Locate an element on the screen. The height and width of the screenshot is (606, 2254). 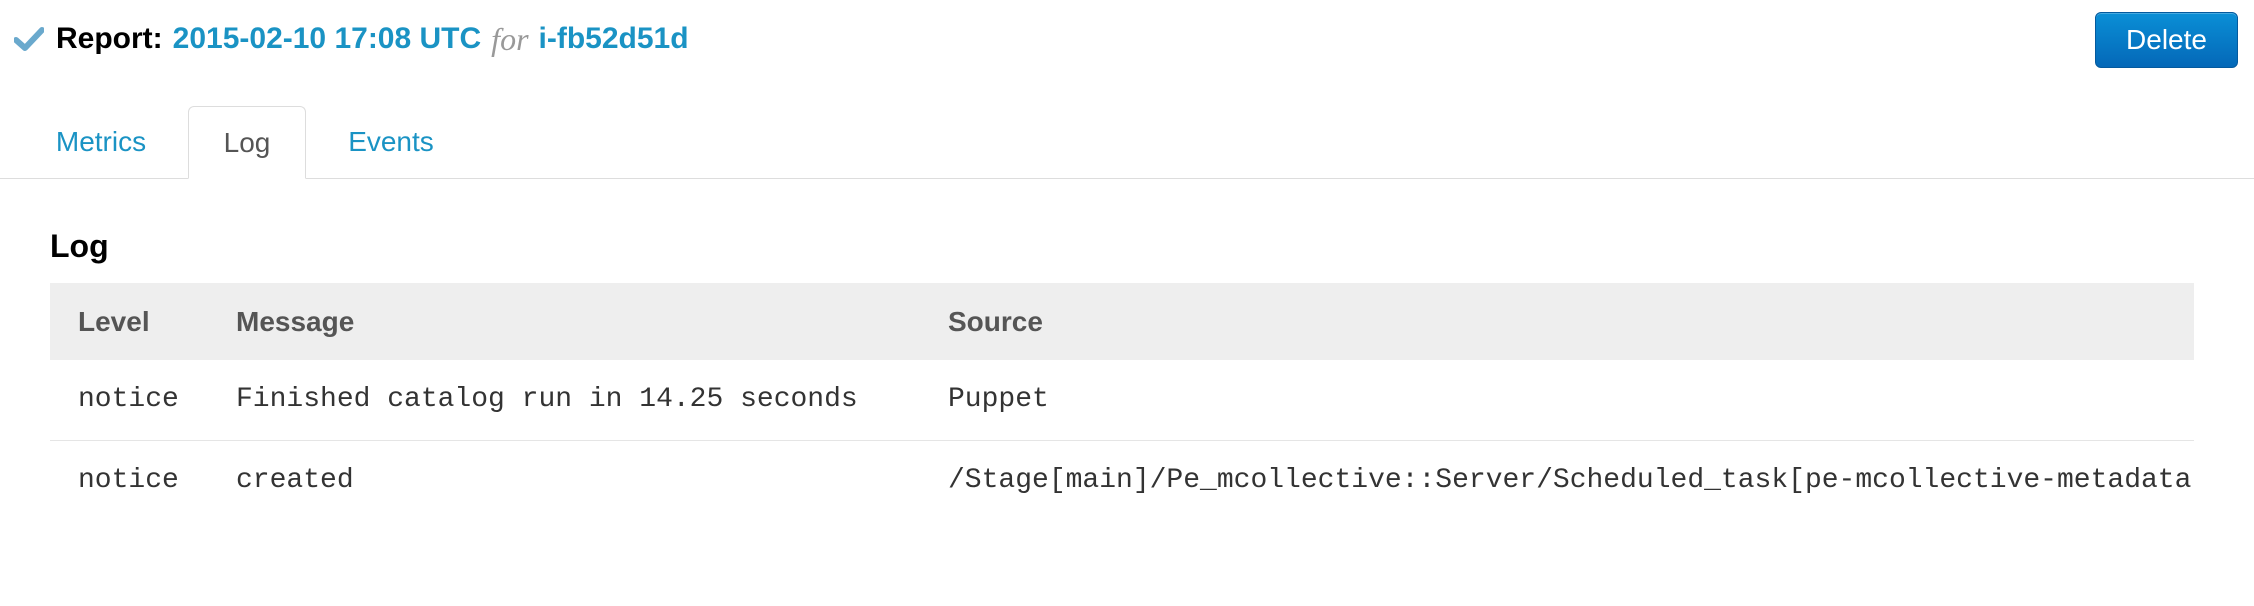
for-text: for is located at coordinates (510, 38).